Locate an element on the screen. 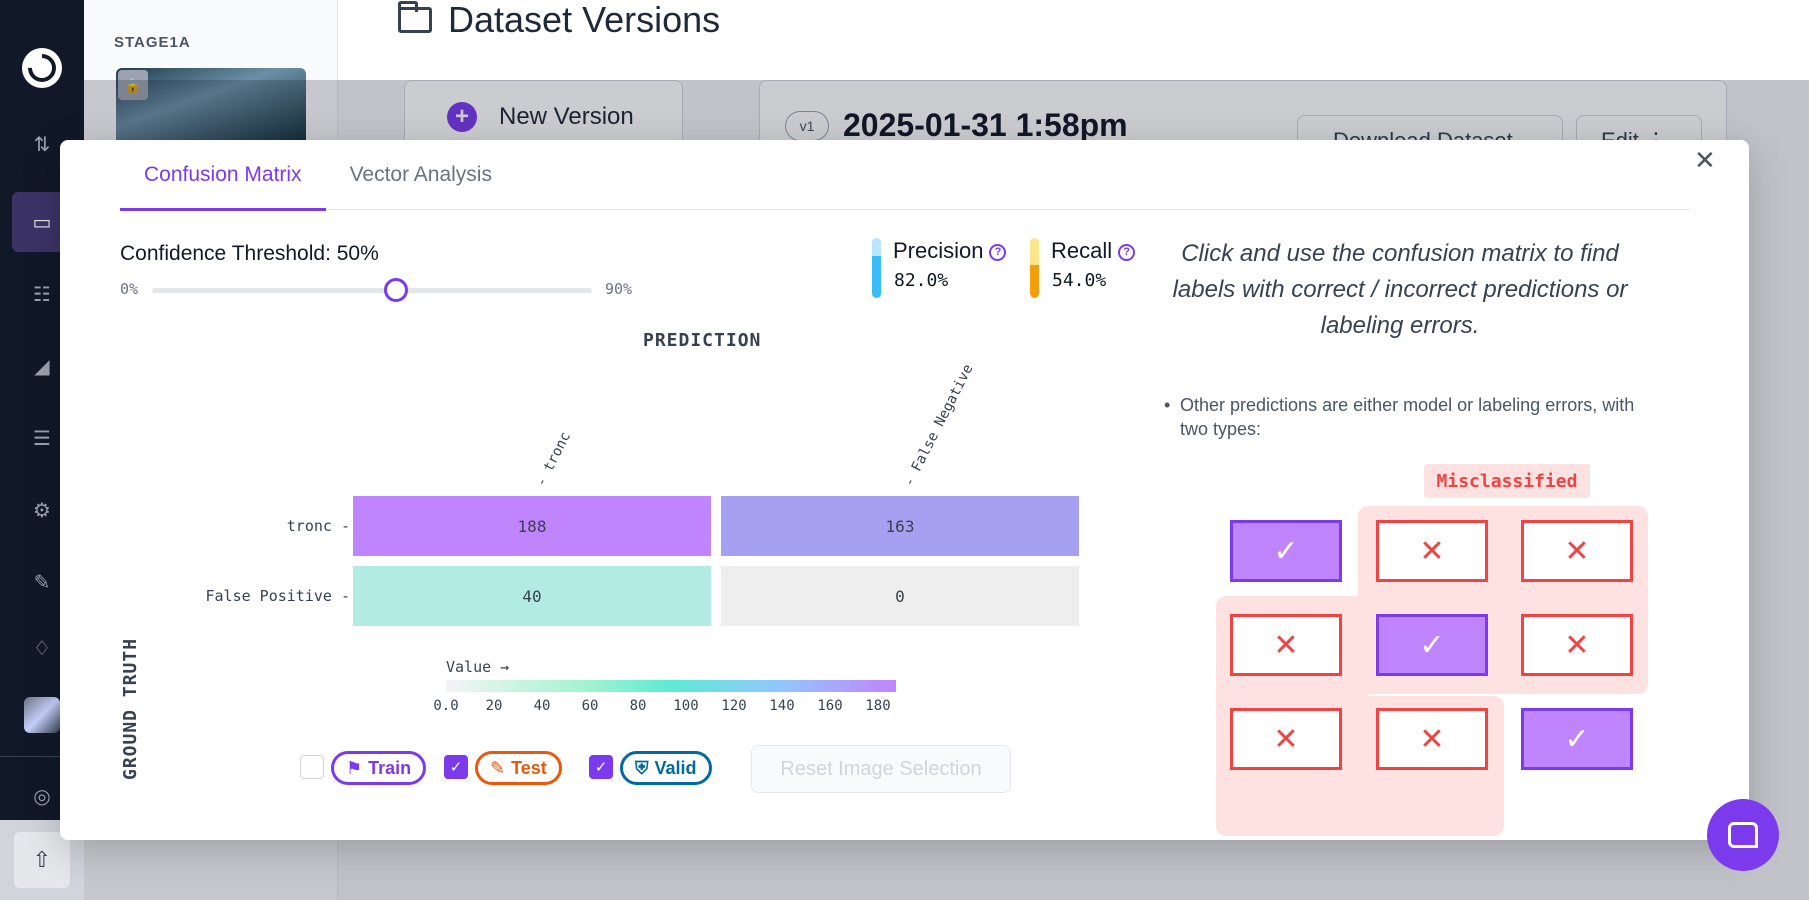 This screenshot has width=1809, height=900. matrix-cell-tronc-tronc: 188 is located at coordinates (532, 526).